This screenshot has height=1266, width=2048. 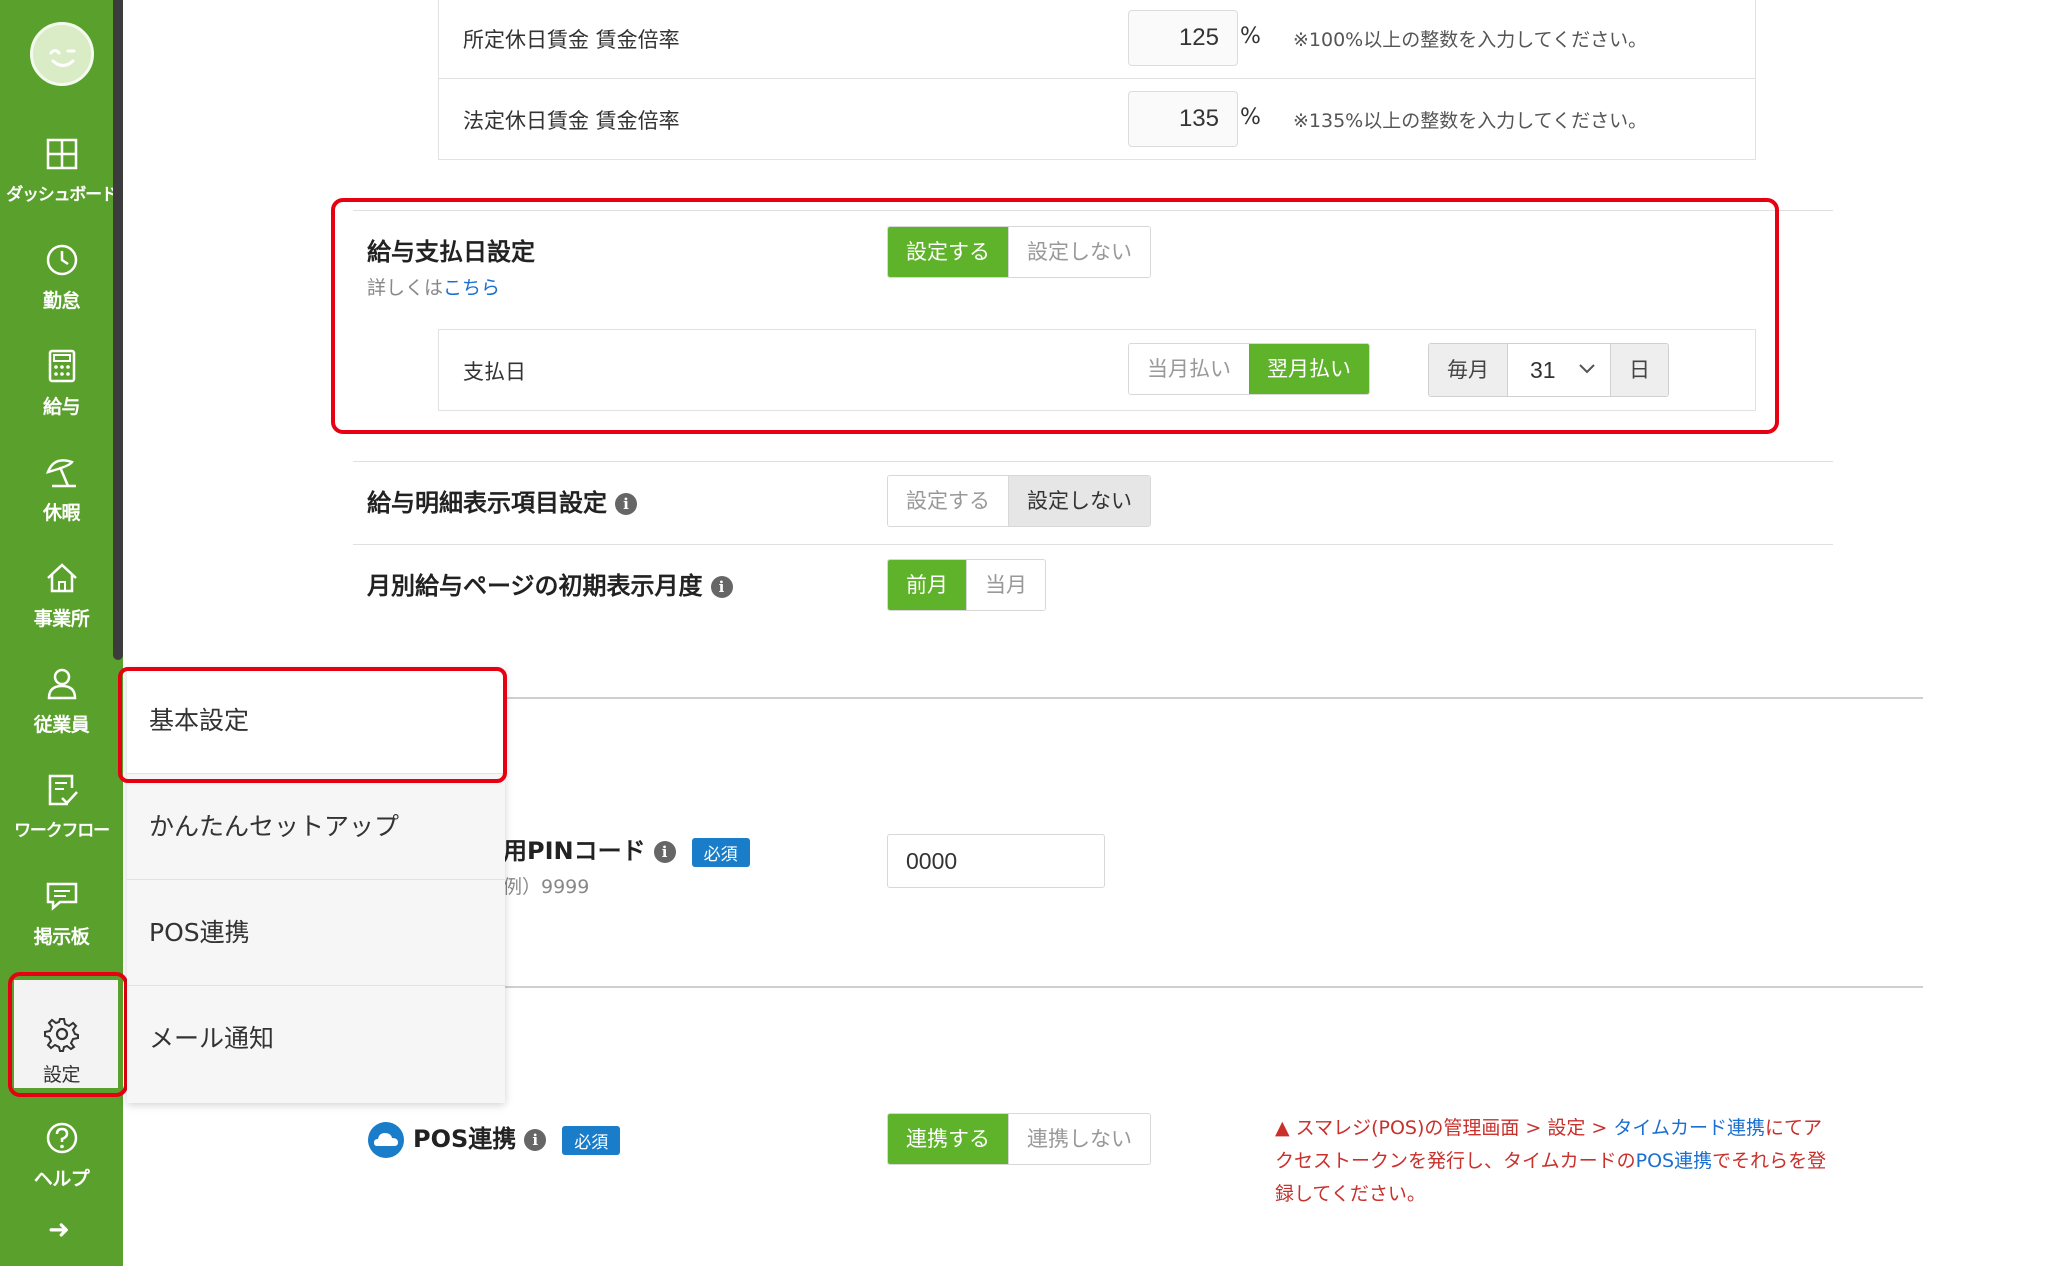 What do you see at coordinates (948, 501) in the screenshot?
I see `payslip-display-on-button: 設定する` at bounding box center [948, 501].